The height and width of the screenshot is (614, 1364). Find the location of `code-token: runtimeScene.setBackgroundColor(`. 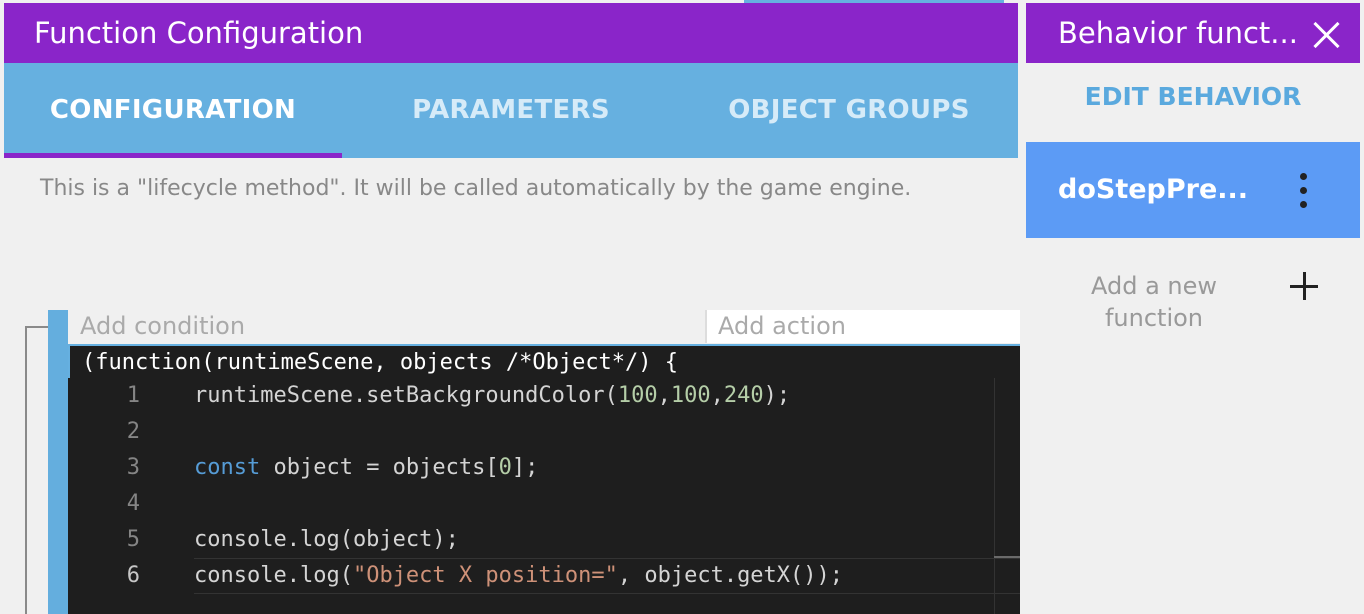

code-token: runtimeScene.setBackgroundColor( is located at coordinates (406, 395).